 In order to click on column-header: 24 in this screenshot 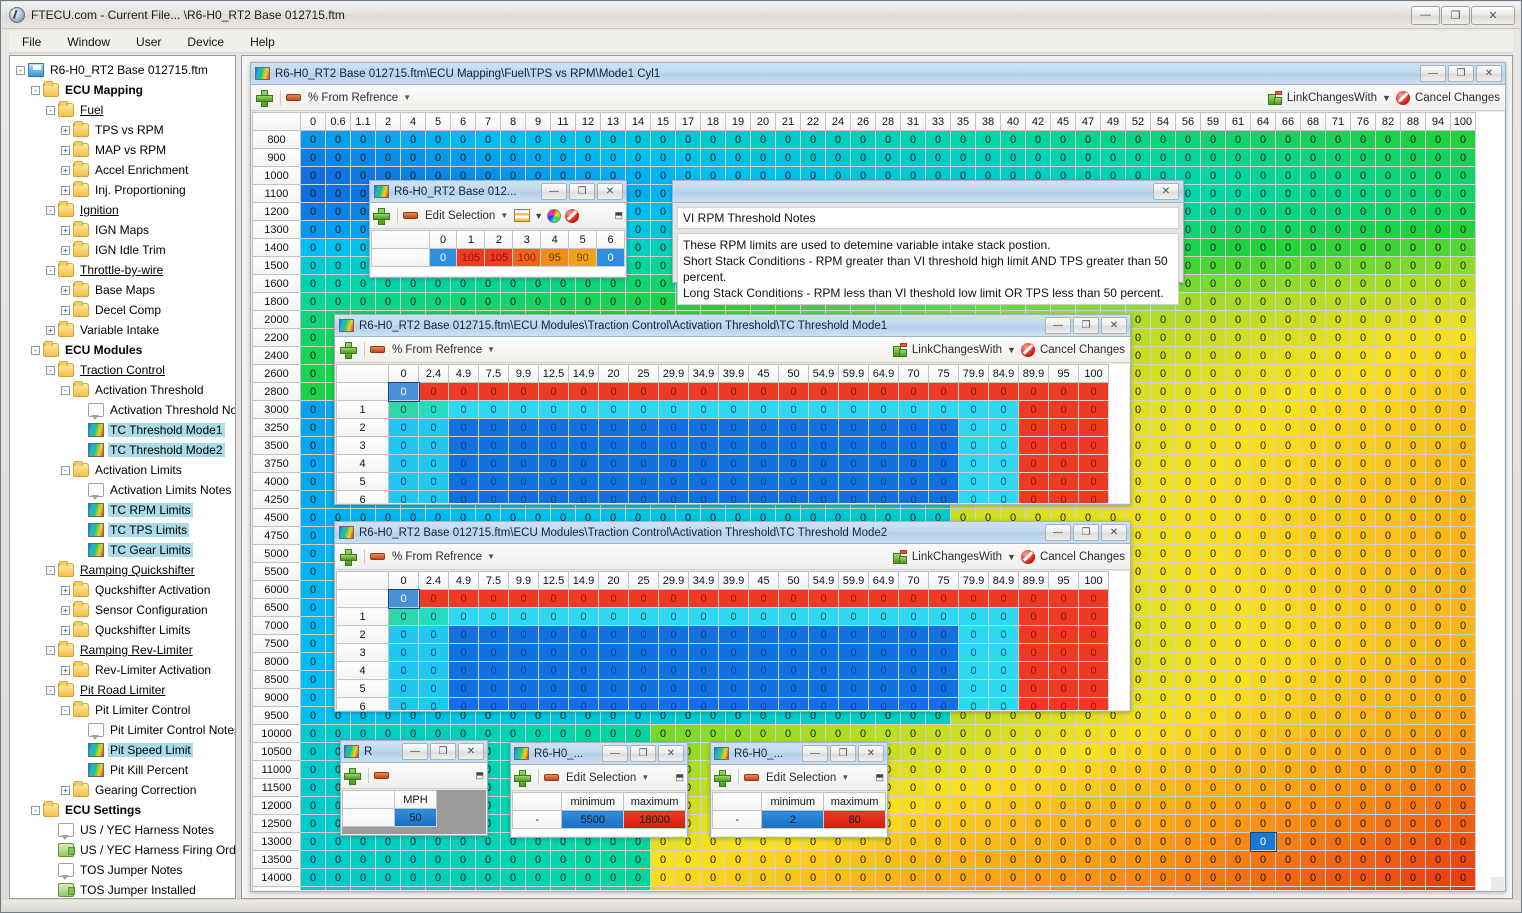, I will do `click(838, 121)`.